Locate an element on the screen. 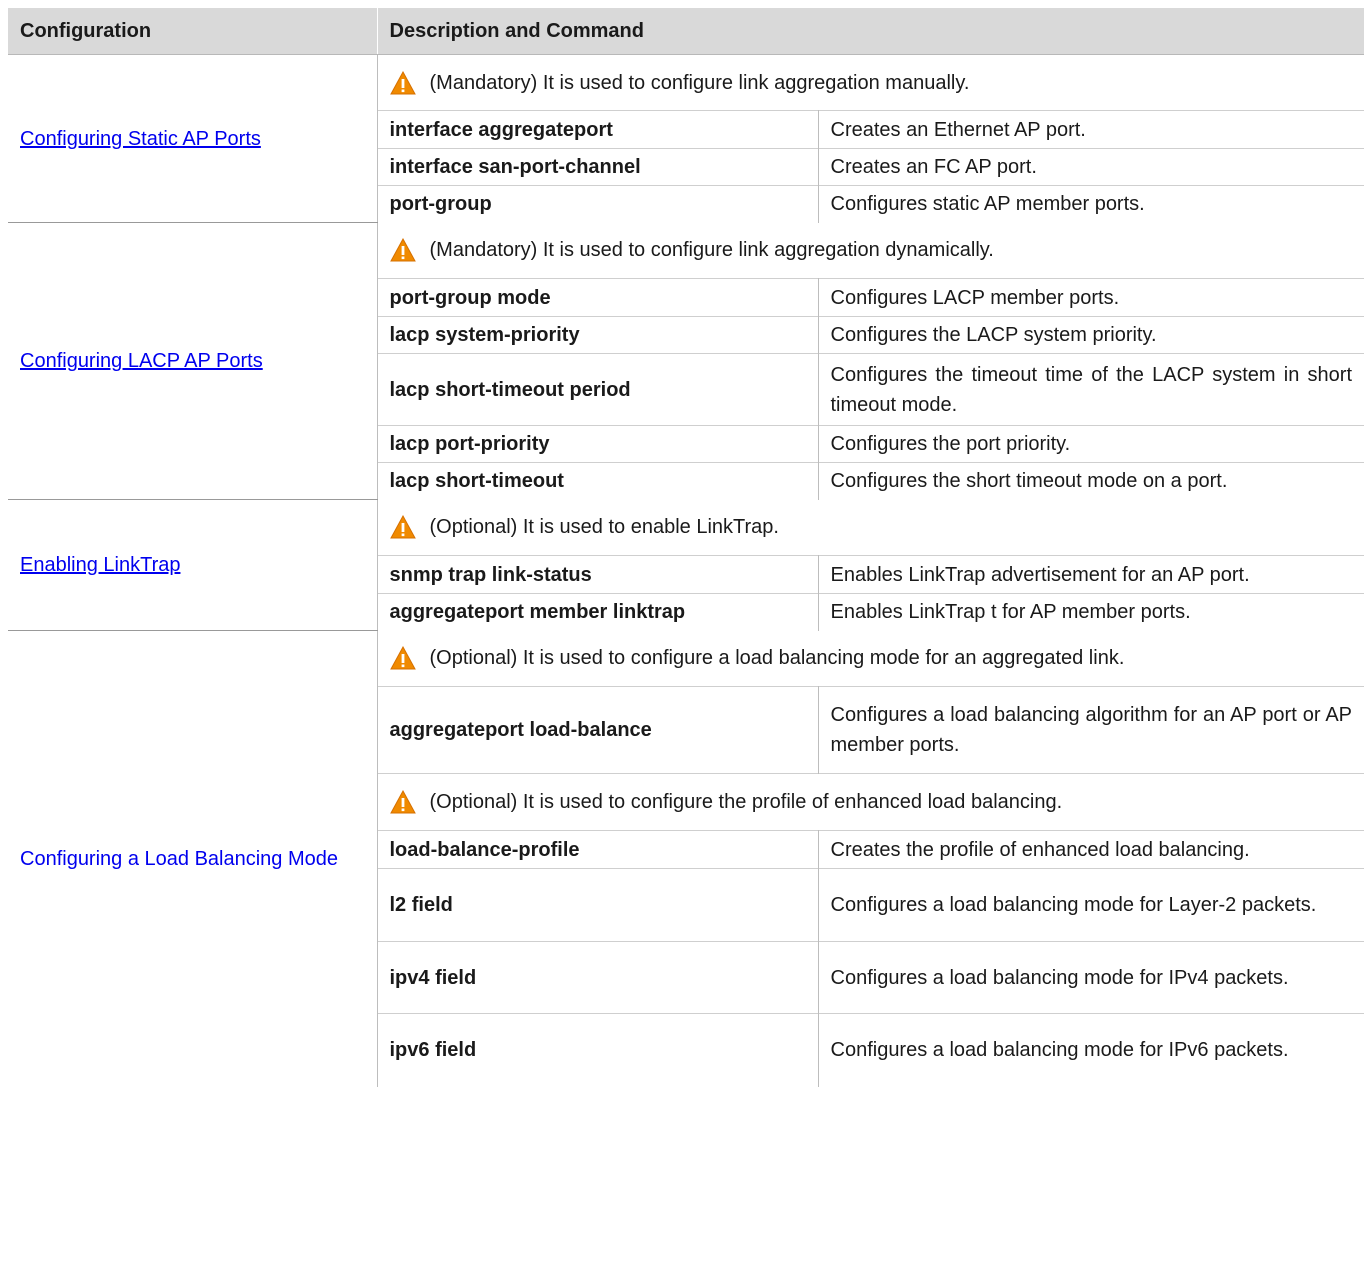 This screenshot has width=1364, height=1262. description-cell: Creates an FC AP port. is located at coordinates (1091, 167).